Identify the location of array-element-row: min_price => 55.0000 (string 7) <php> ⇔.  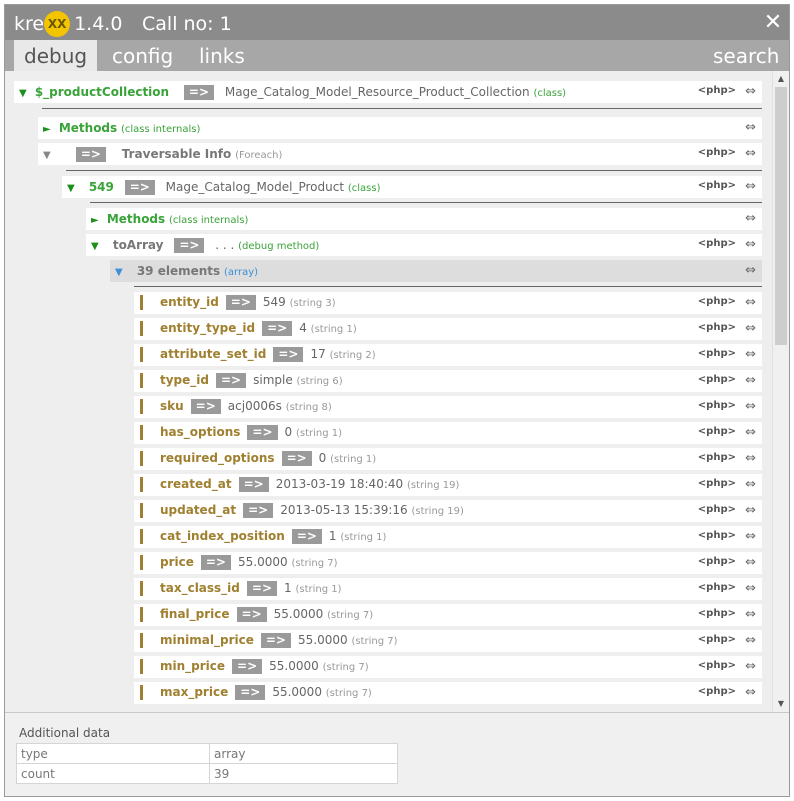
(448, 667).